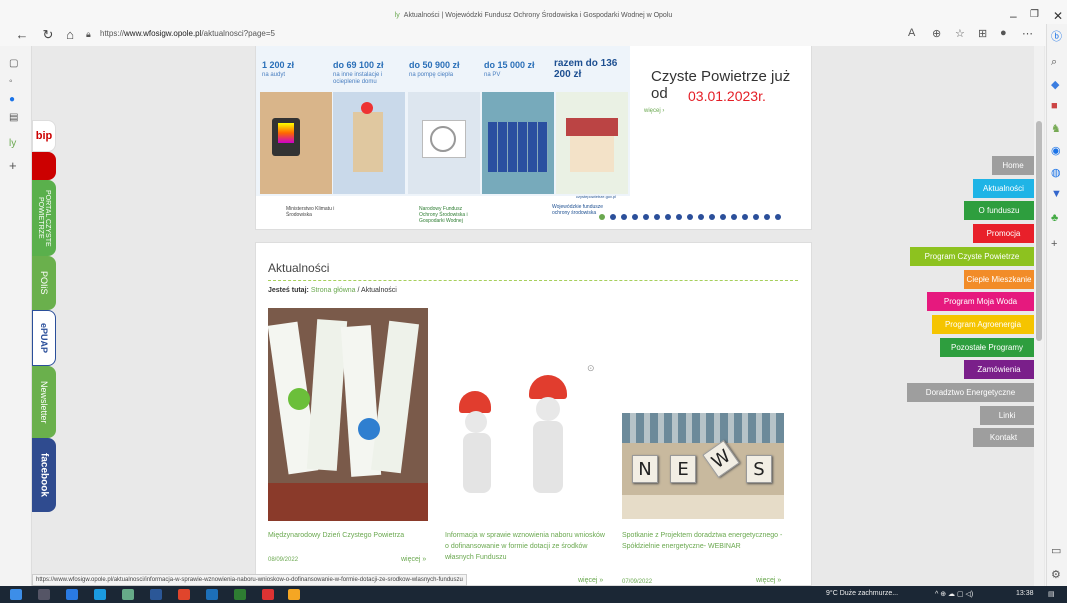 The height and width of the screenshot is (603, 1067). What do you see at coordinates (296, 143) in the screenshot?
I see `audit-thermal-camera-image` at bounding box center [296, 143].